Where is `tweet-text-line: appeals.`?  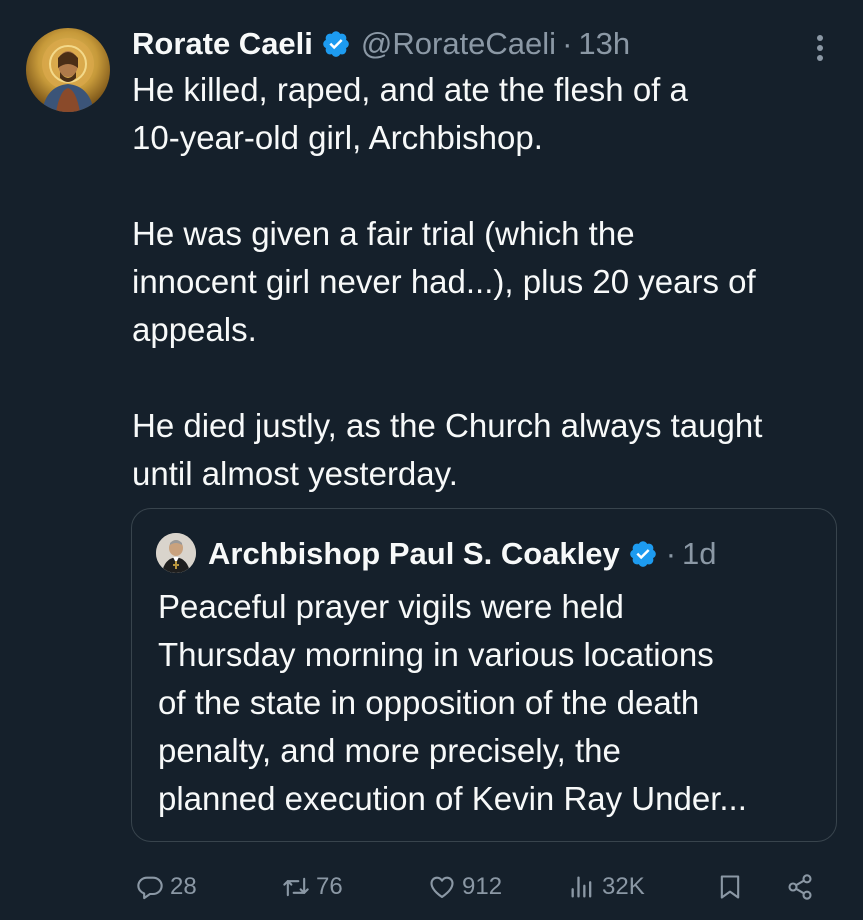 tweet-text-line: appeals. is located at coordinates (194, 329).